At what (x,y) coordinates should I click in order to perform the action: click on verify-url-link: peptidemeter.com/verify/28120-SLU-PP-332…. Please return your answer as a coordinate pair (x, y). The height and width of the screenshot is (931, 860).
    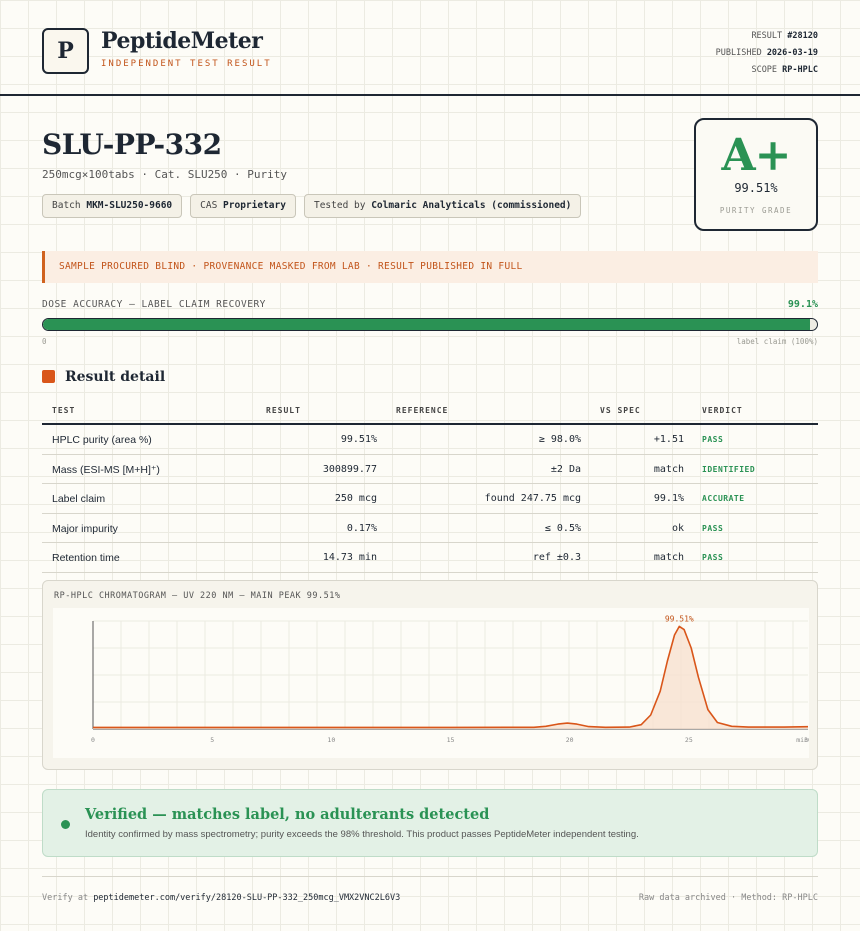
    Looking at the image, I should click on (246, 898).